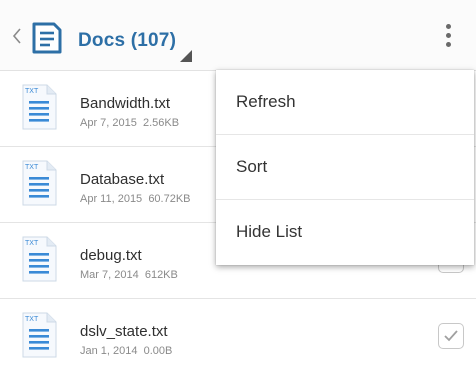 This screenshot has width=476, height=370. What do you see at coordinates (269, 231) in the screenshot?
I see `menu-item-label: Hide List` at bounding box center [269, 231].